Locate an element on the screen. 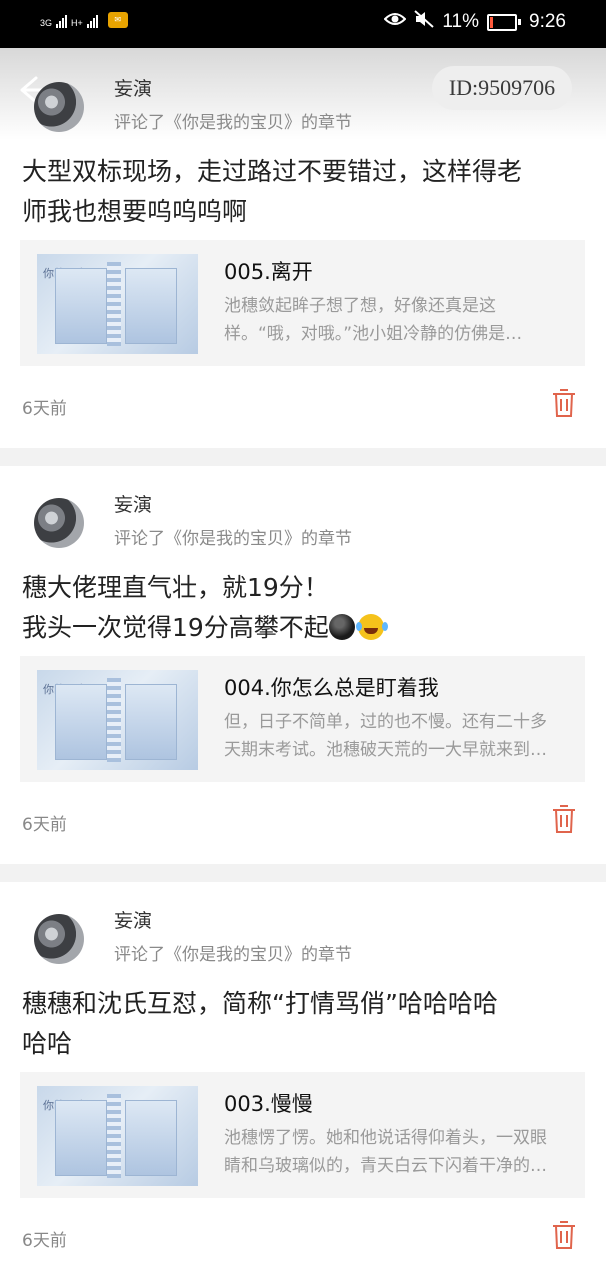 This screenshot has height=1280, width=606. app-notification-icon: ✉ is located at coordinates (117, 20).